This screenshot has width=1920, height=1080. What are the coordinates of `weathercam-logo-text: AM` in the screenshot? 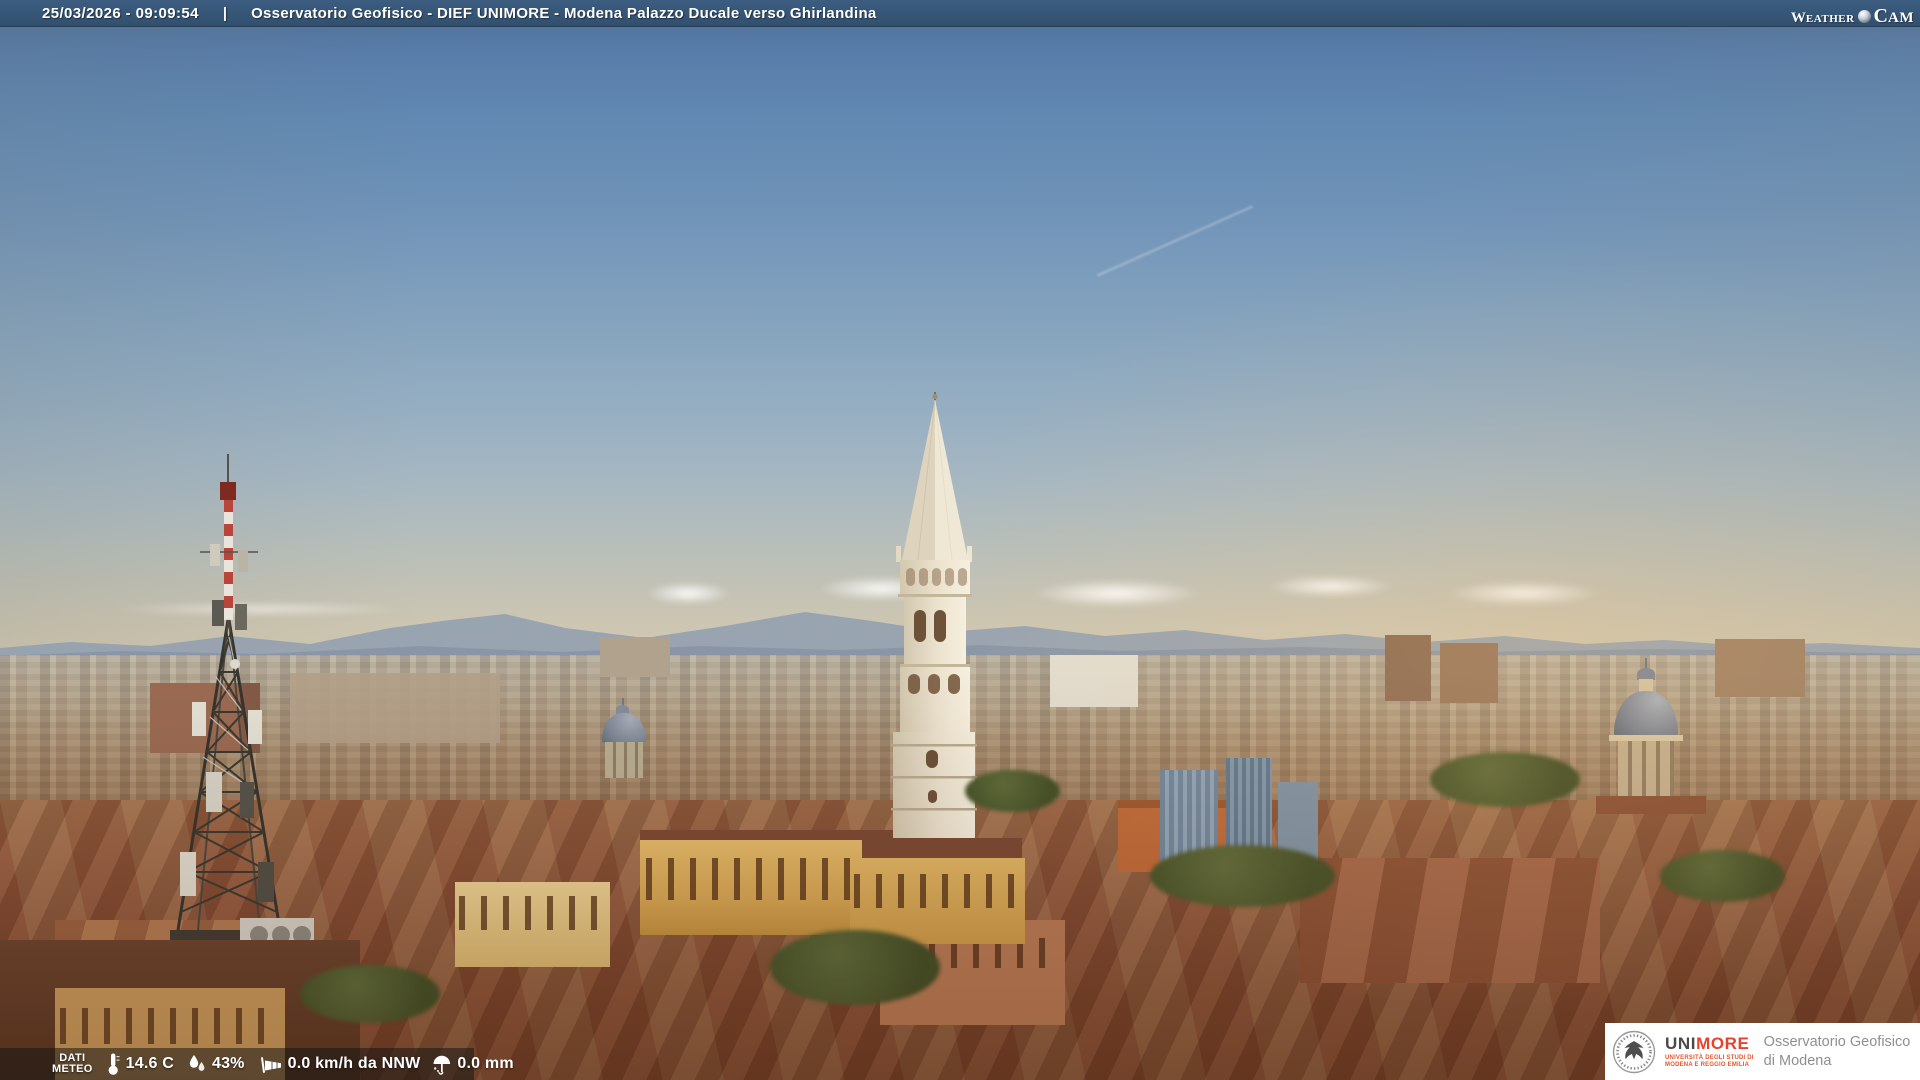 It's located at (1901, 18).